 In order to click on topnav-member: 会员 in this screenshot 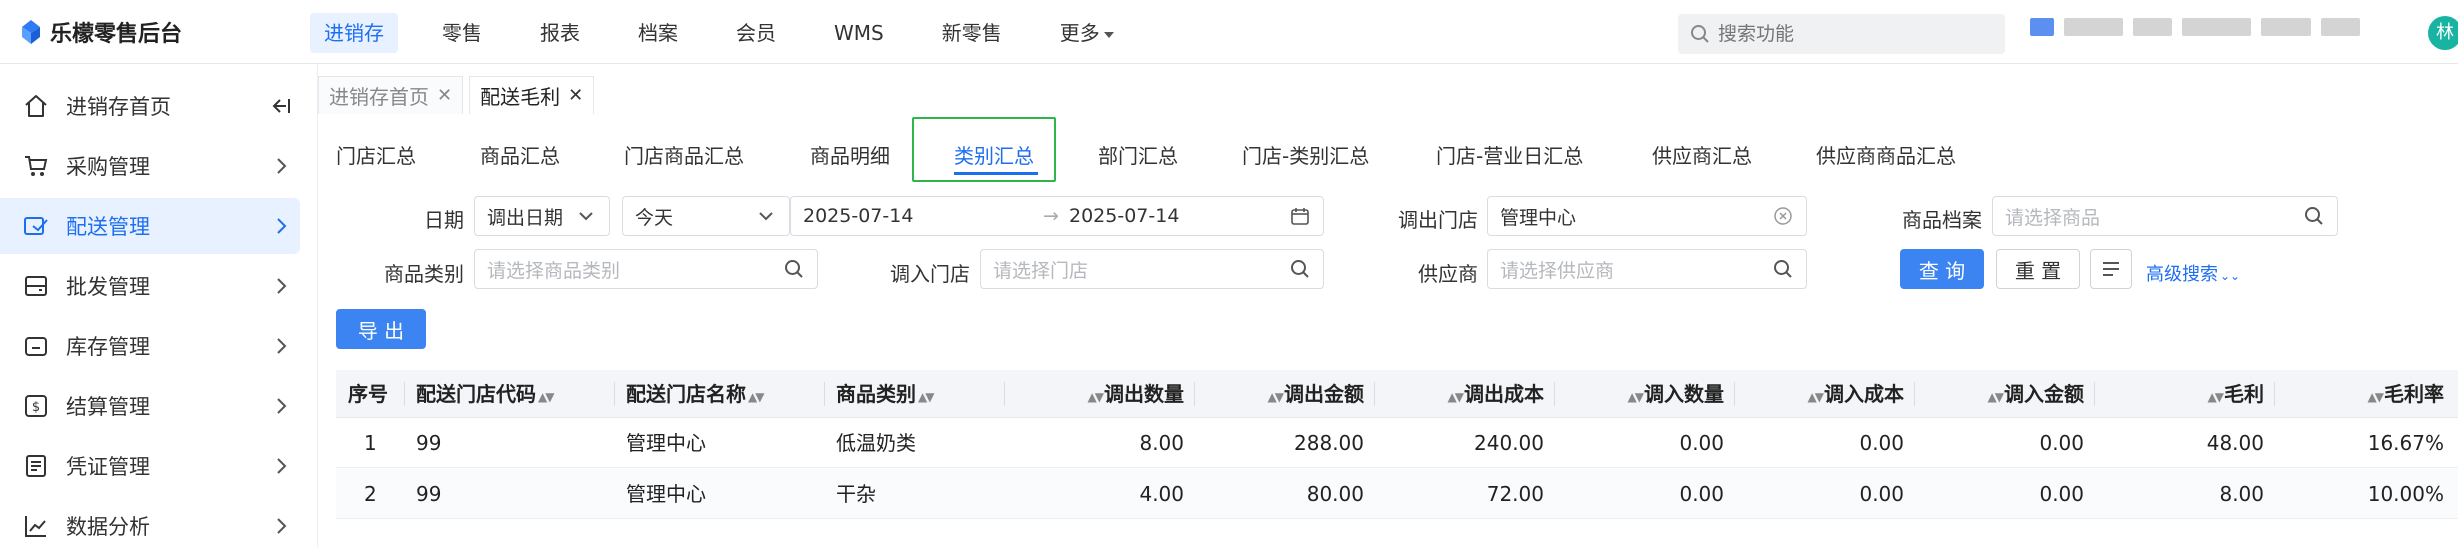, I will do `click(756, 33)`.